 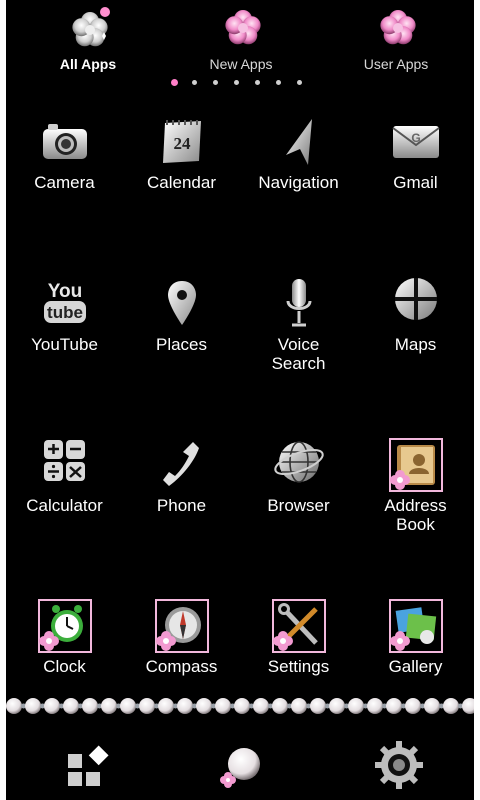 I want to click on app-youtube: You tube YouTube, so click(x=64, y=337).